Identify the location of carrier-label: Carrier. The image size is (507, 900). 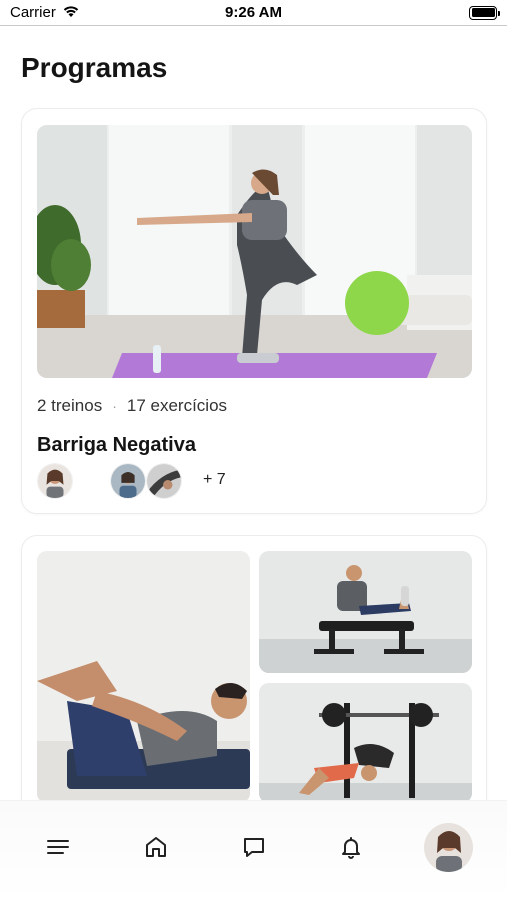
(33, 12).